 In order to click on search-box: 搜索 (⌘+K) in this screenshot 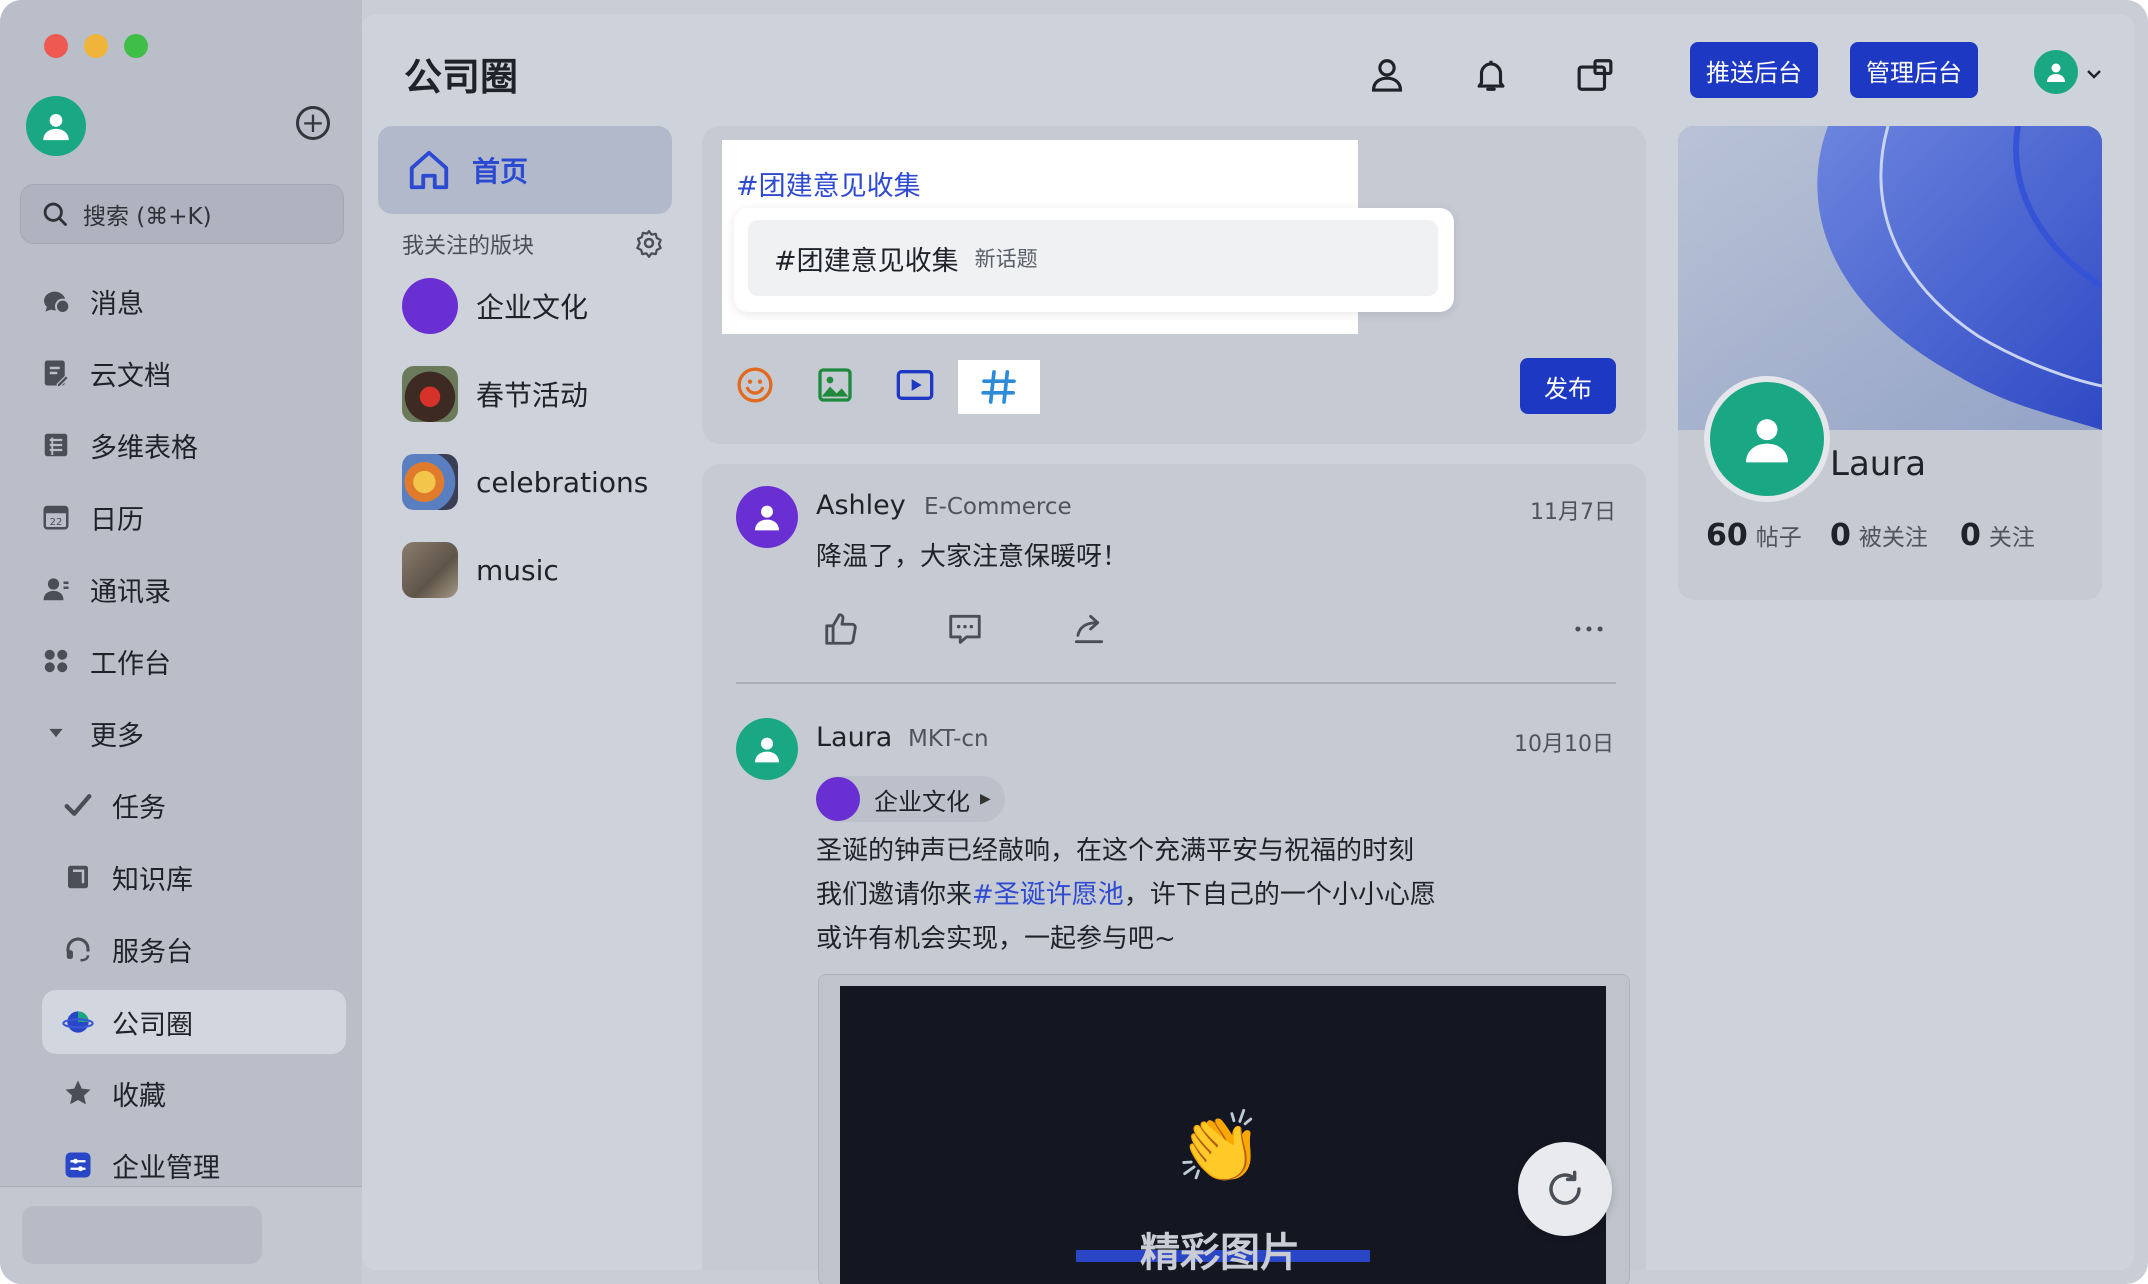, I will do `click(182, 214)`.